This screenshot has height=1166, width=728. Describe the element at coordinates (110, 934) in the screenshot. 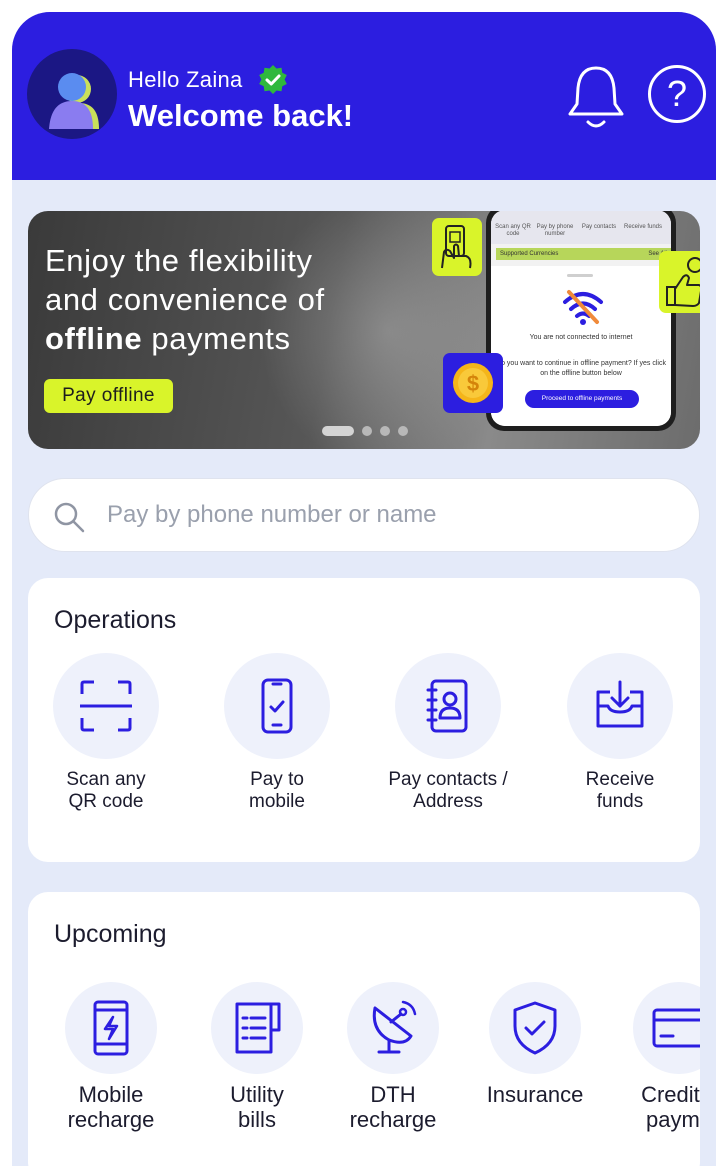

I see `upcoming-title: Upcoming` at that location.